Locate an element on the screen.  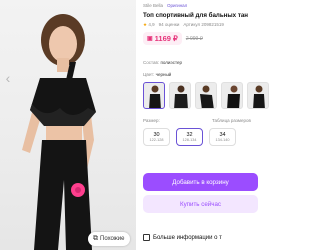
size-options: 30 122-128 32 128-134 34 134-140 is located at coordinates (189, 137).